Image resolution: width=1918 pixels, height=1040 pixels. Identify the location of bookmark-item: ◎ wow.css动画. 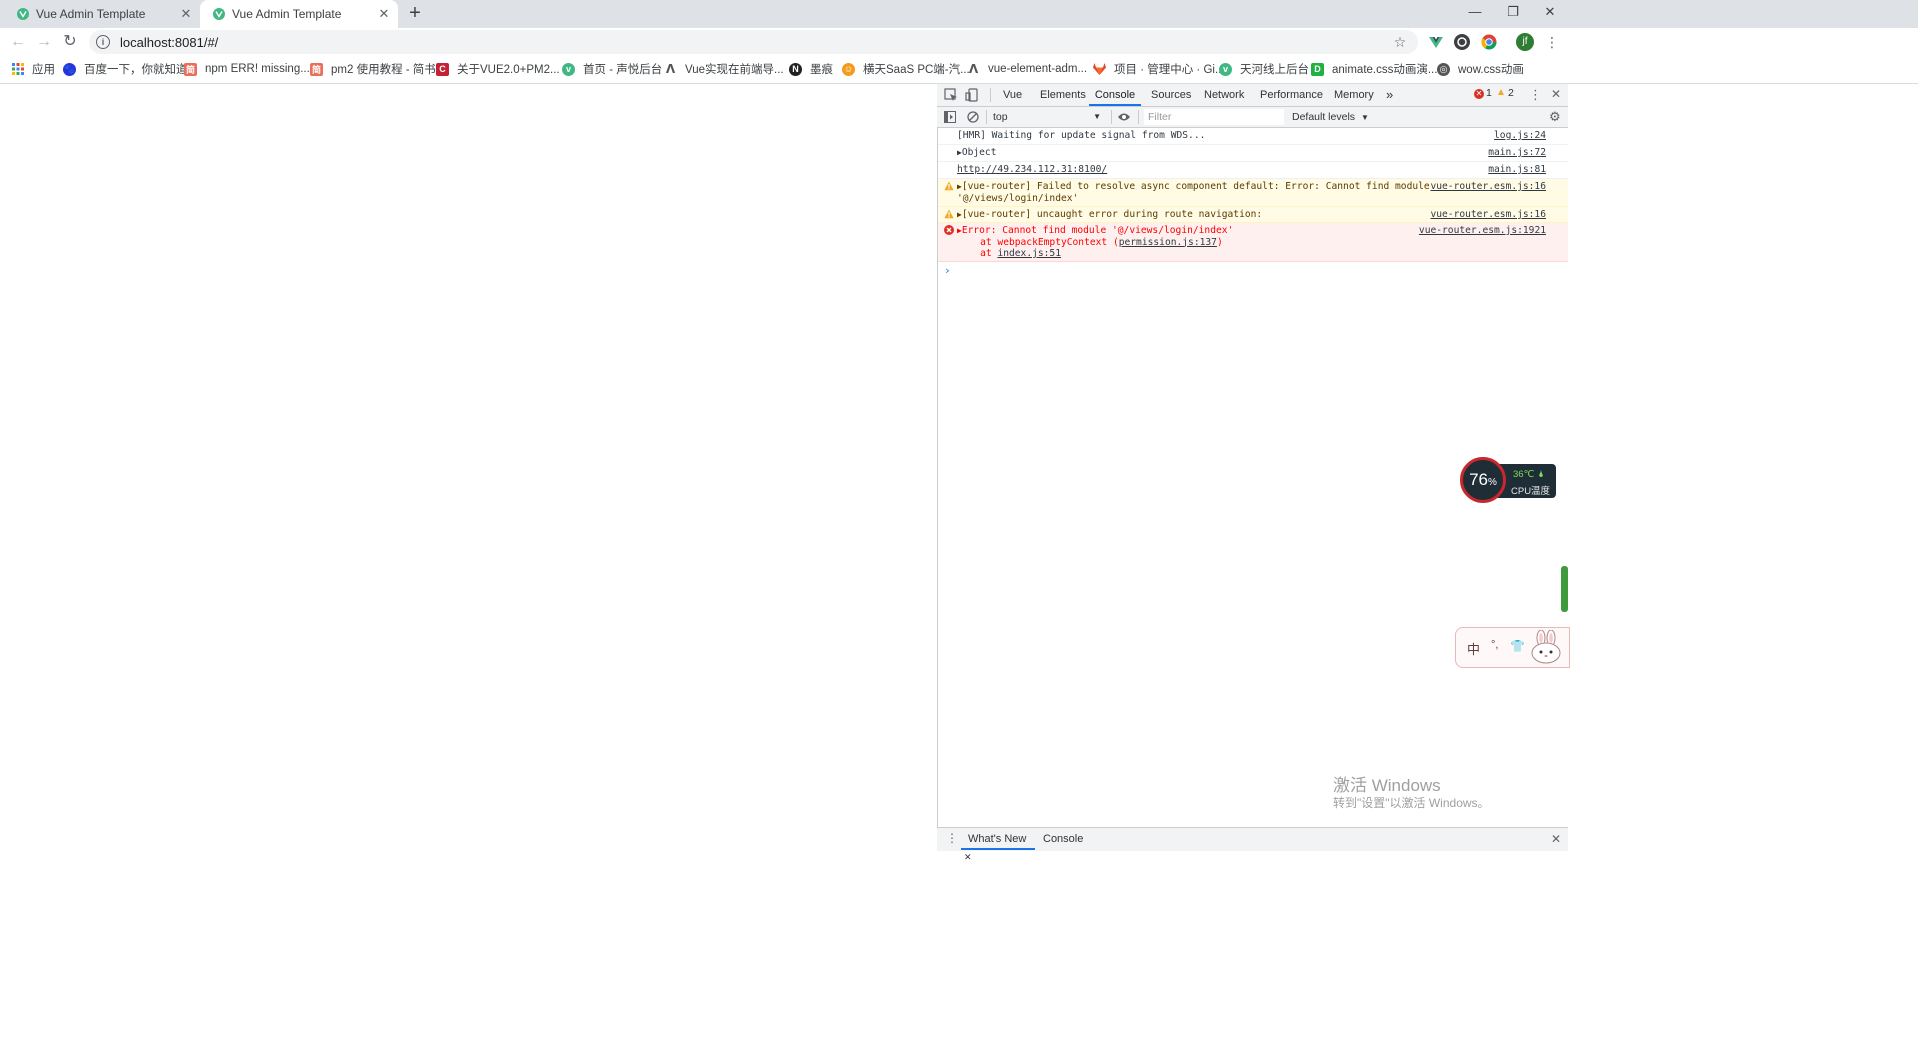
(1480, 69).